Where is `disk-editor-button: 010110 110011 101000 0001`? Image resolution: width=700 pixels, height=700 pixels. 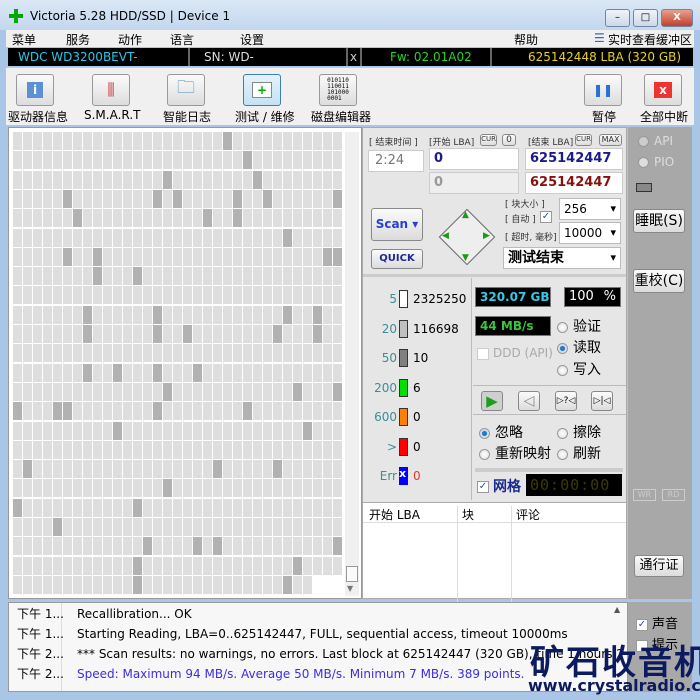 disk-editor-button: 010110 110011 101000 0001 is located at coordinates (338, 90).